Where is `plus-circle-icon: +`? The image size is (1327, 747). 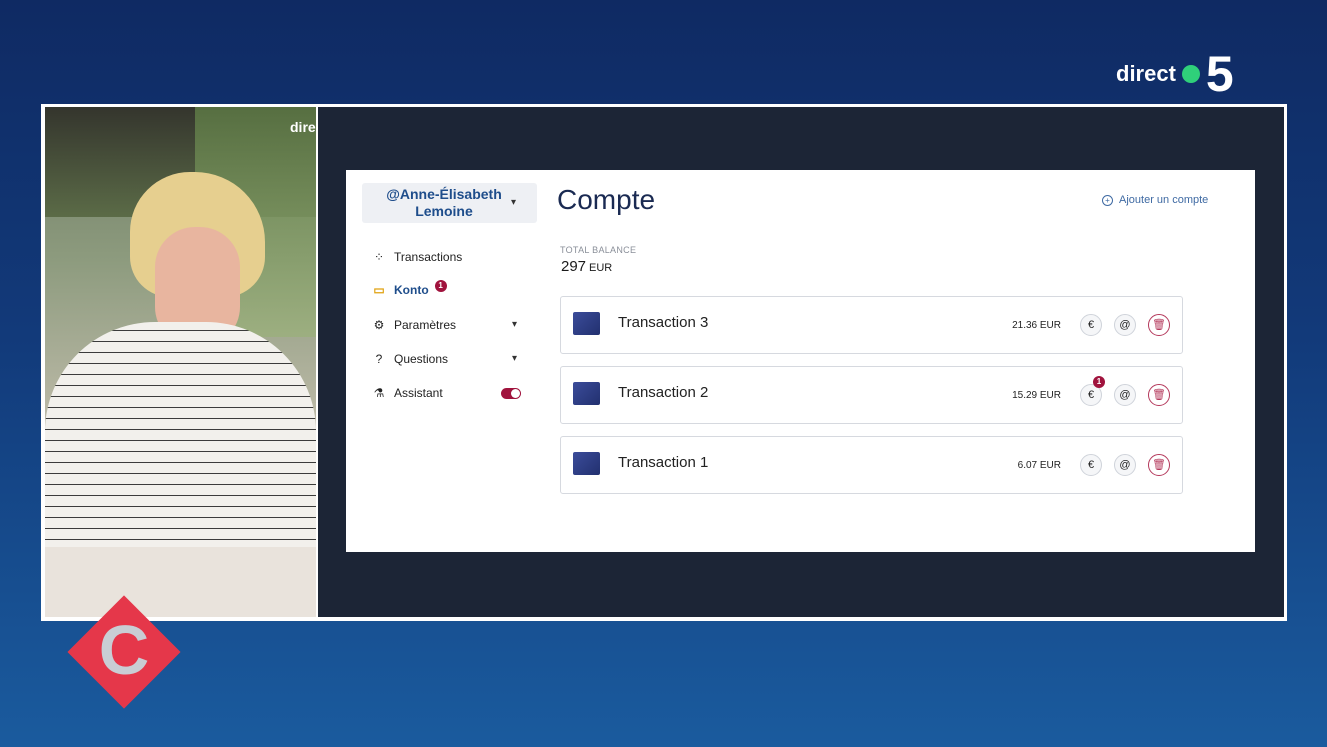
plus-circle-icon: + is located at coordinates (1107, 200).